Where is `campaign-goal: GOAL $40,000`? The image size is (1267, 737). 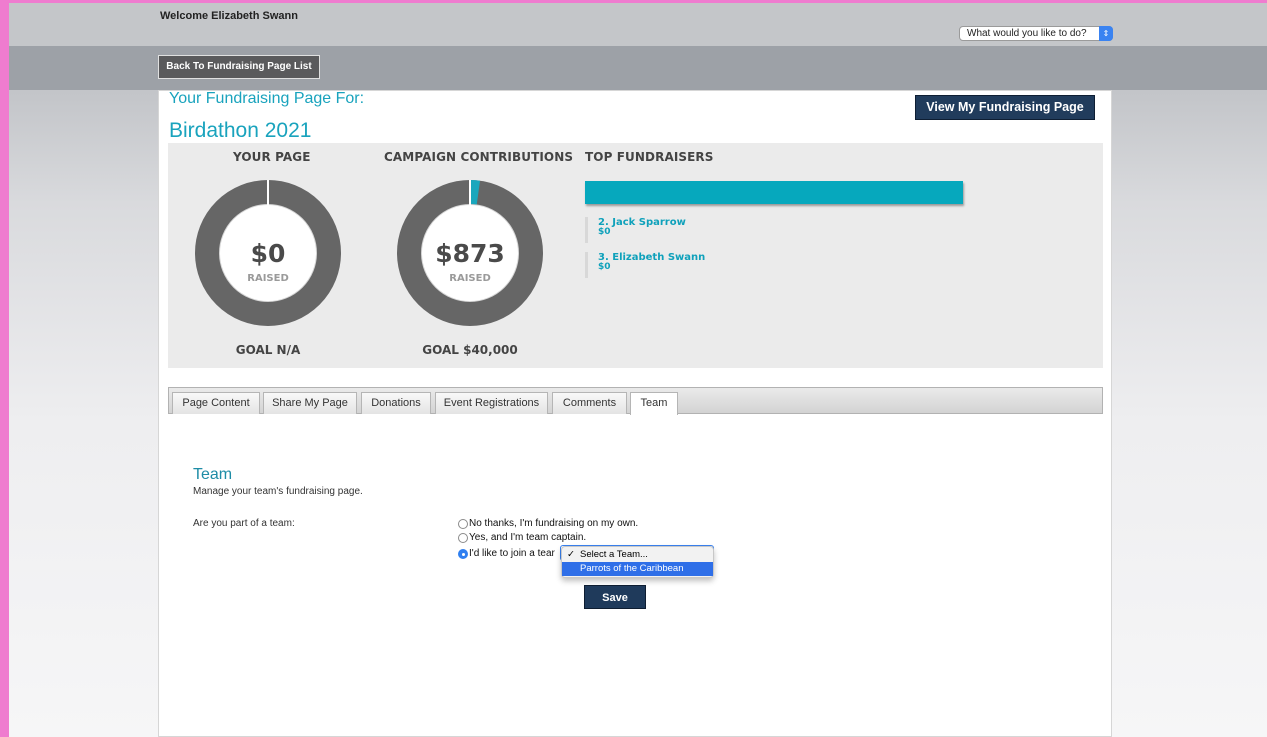
campaign-goal: GOAL $40,000 is located at coordinates (470, 350).